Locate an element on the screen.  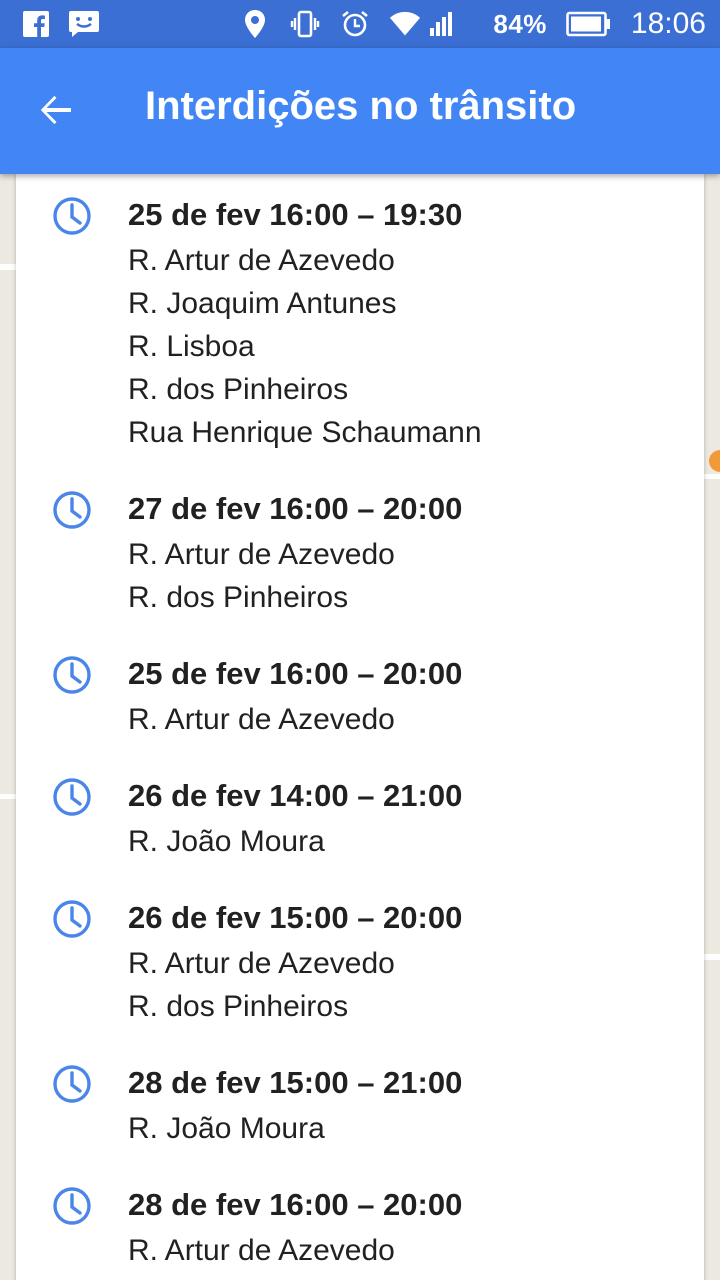
closure-item: 26 de fev 14:00 – 21:00 R. João Moura is located at coordinates (360, 838).